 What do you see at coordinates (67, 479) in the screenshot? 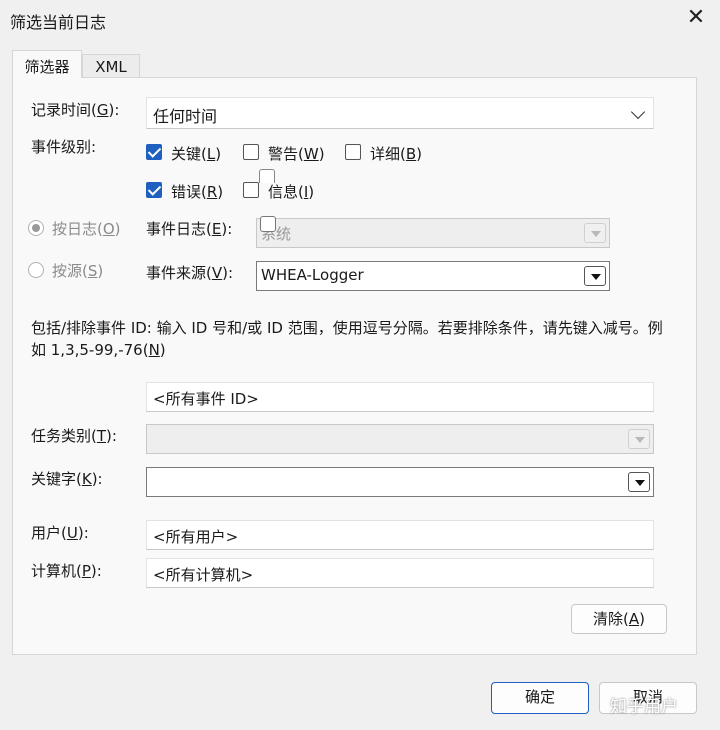
I see `keywords-label: 关键字(K):` at bounding box center [67, 479].